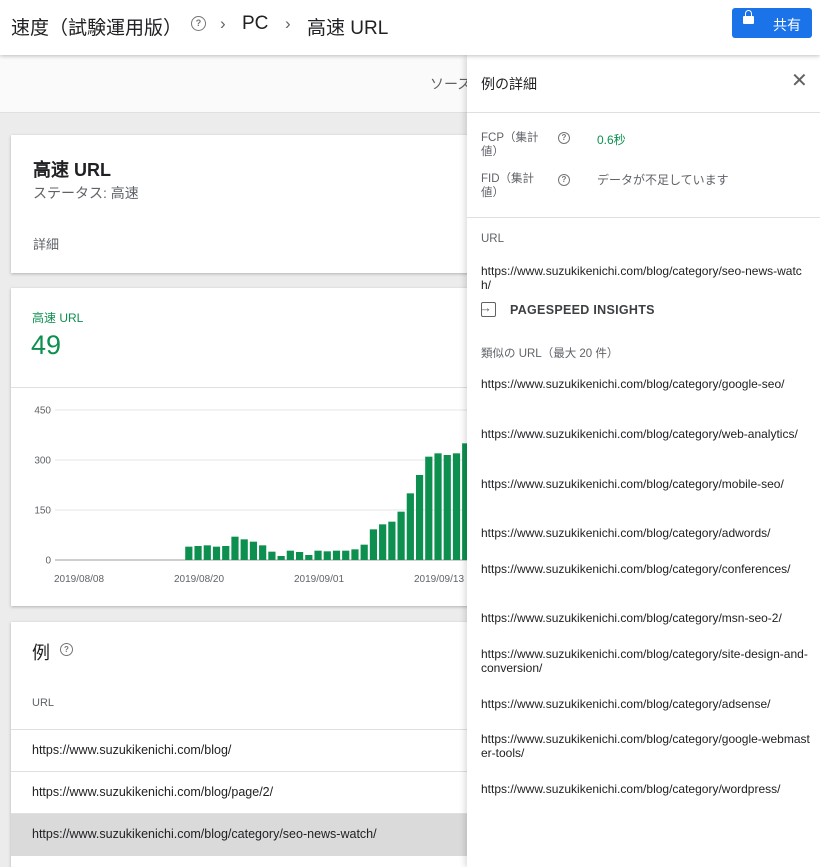 Image resolution: width=820 pixels, height=867 pixels. What do you see at coordinates (772, 23) in the screenshot?
I see `share-button: 共有` at bounding box center [772, 23].